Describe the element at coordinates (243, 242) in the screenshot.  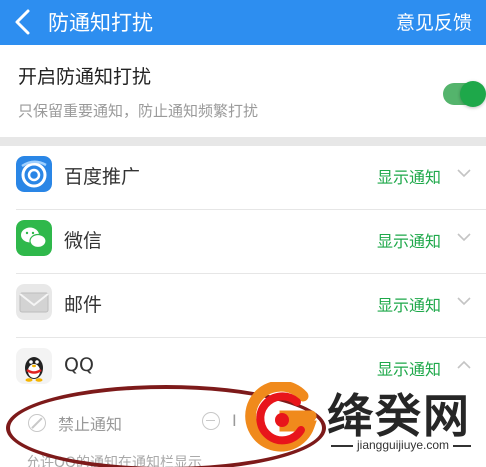
I see `app-row-wechat: 微信 显示通知` at that location.